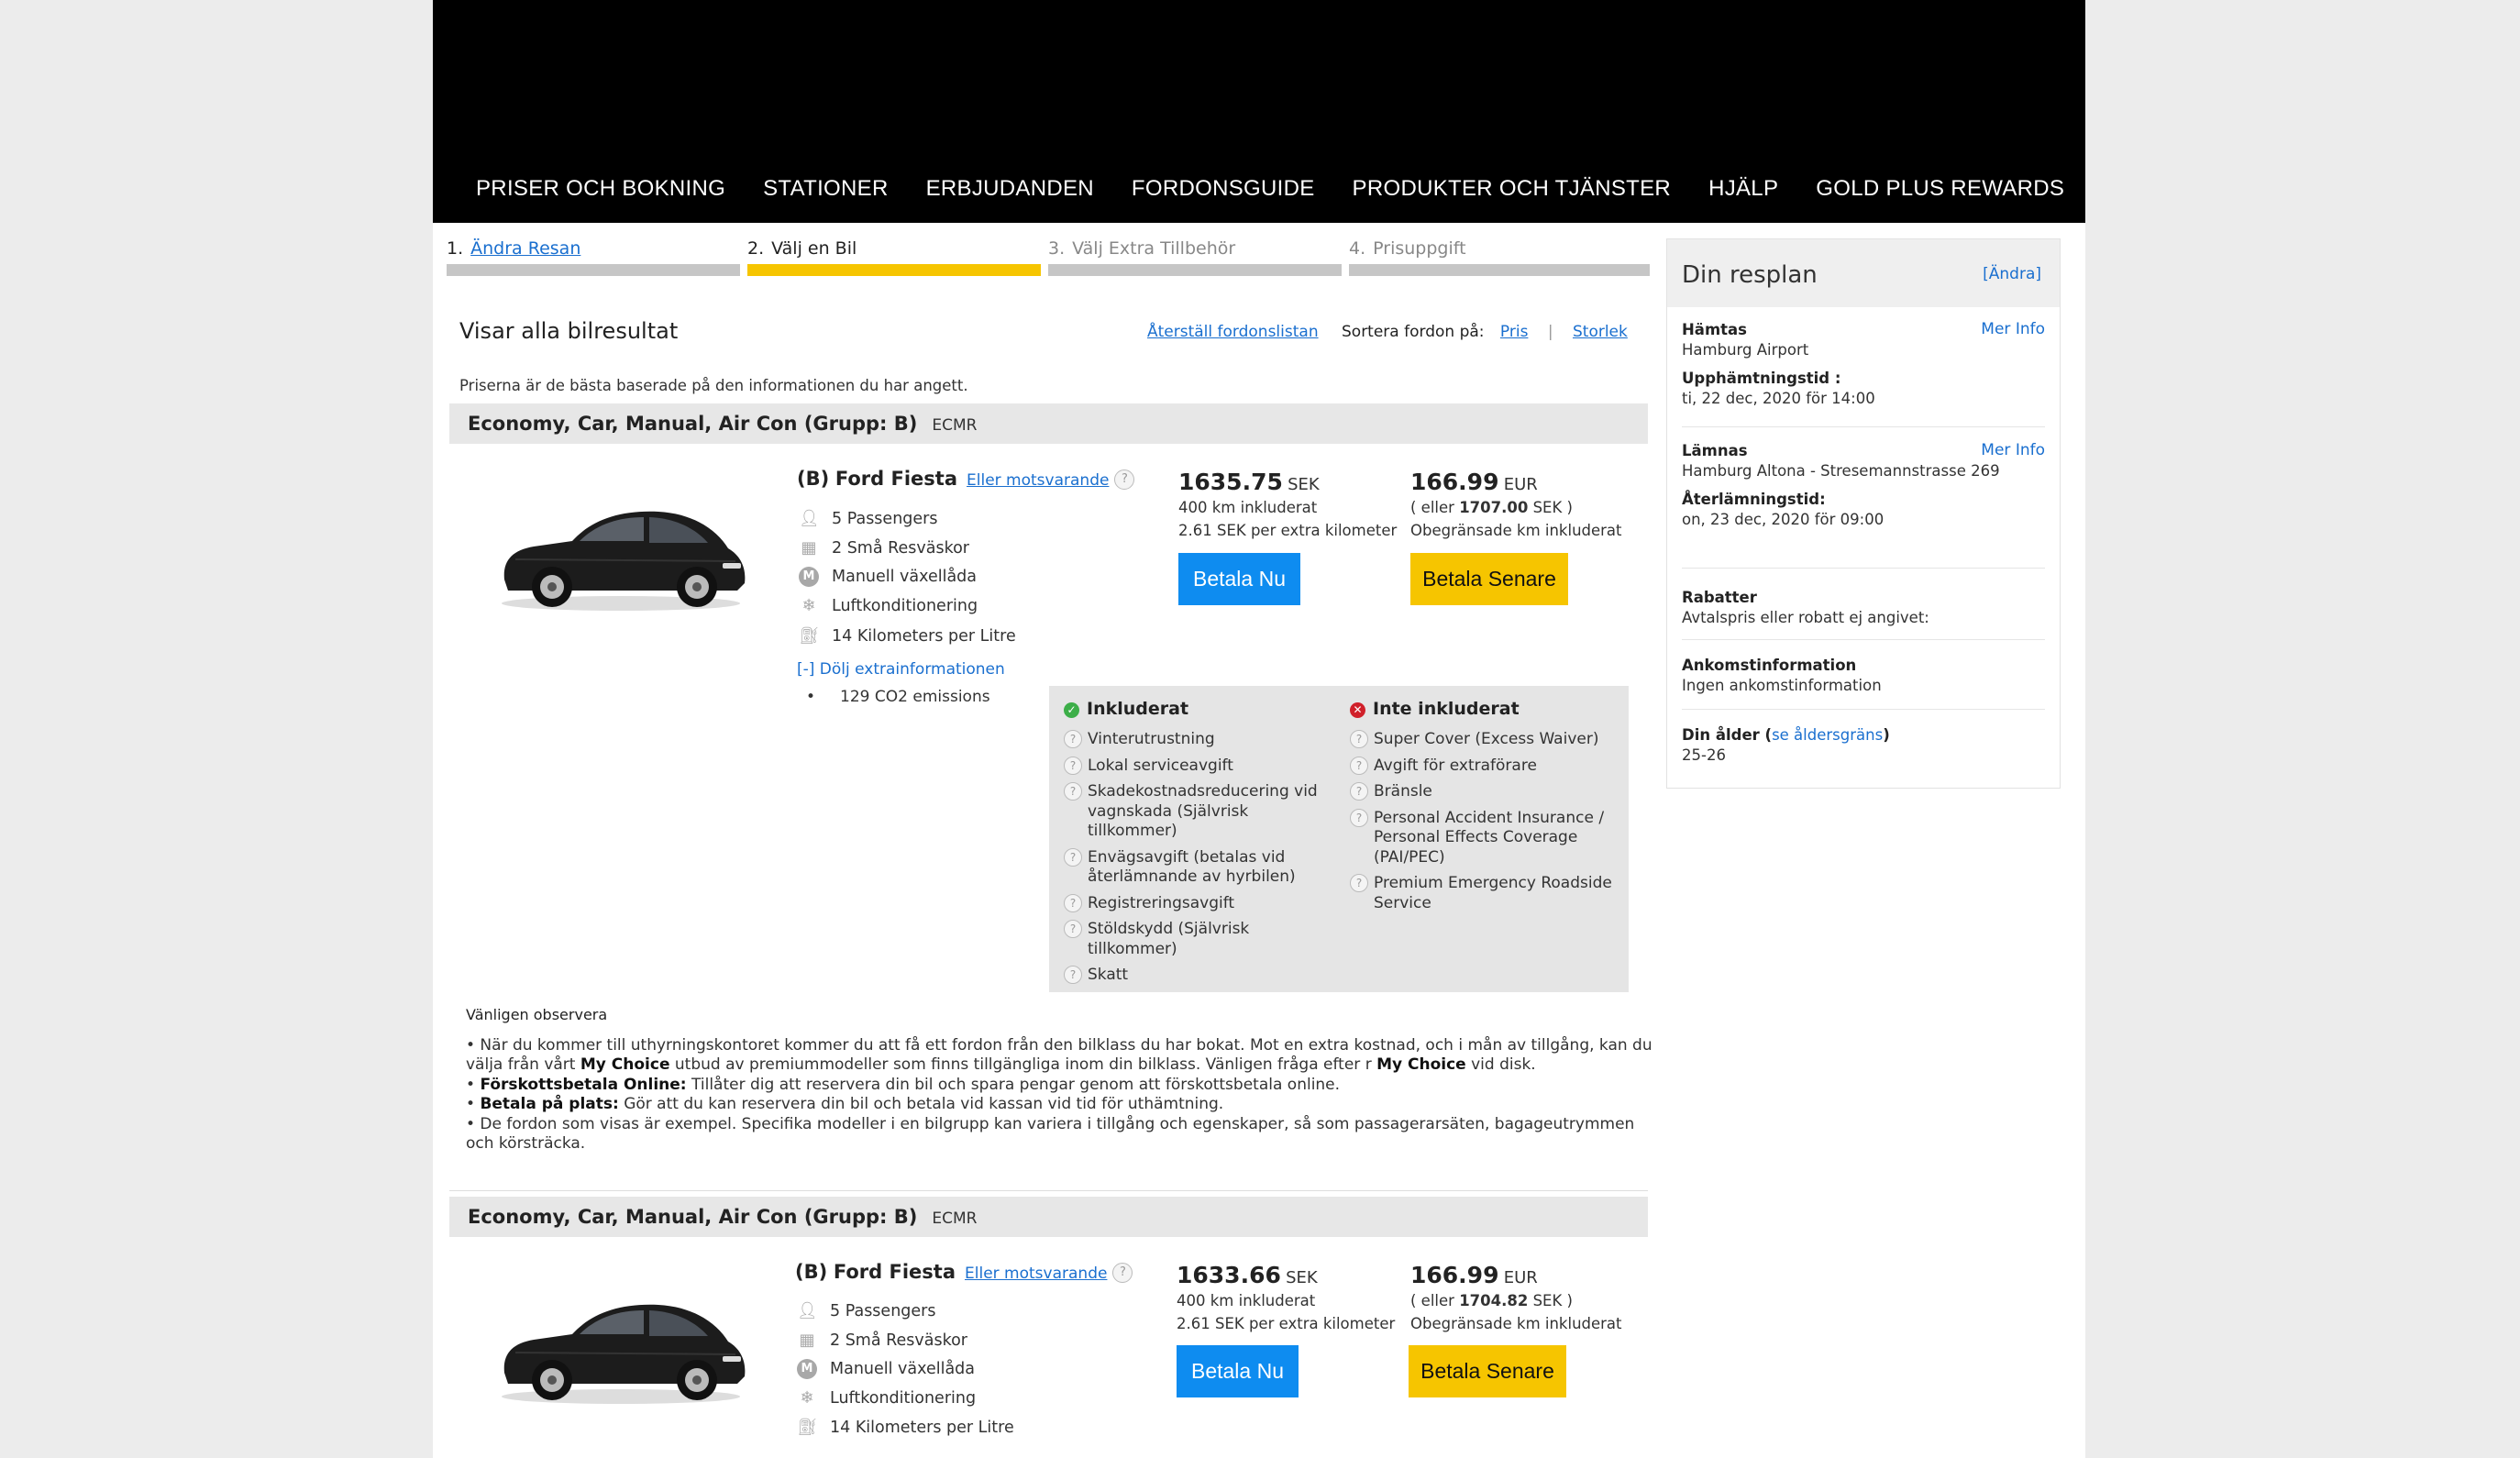 The height and width of the screenshot is (1458, 2520). I want to click on nav-produkter: PRODUKTER OCH TJÄNSTER, so click(1512, 189).